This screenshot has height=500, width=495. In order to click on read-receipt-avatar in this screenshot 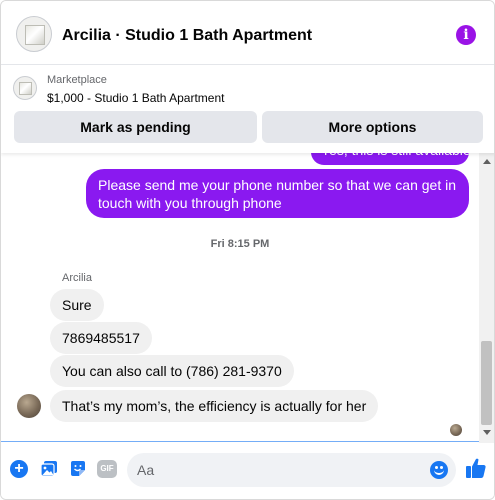, I will do `click(456, 430)`.